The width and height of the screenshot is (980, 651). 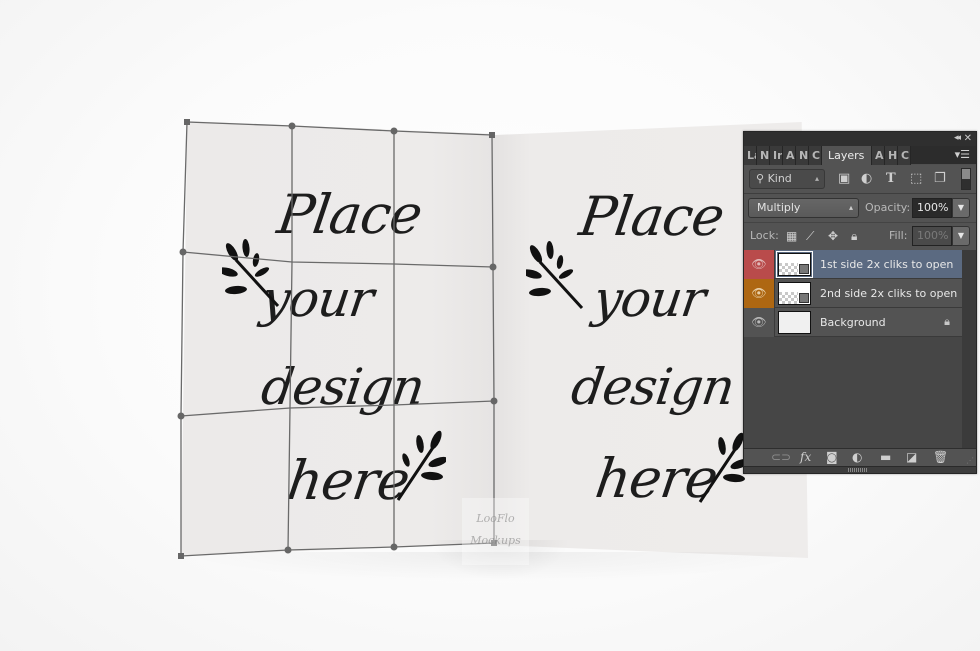 I want to click on layer-name: 2nd side 2x cliks to open, so click(x=888, y=293).